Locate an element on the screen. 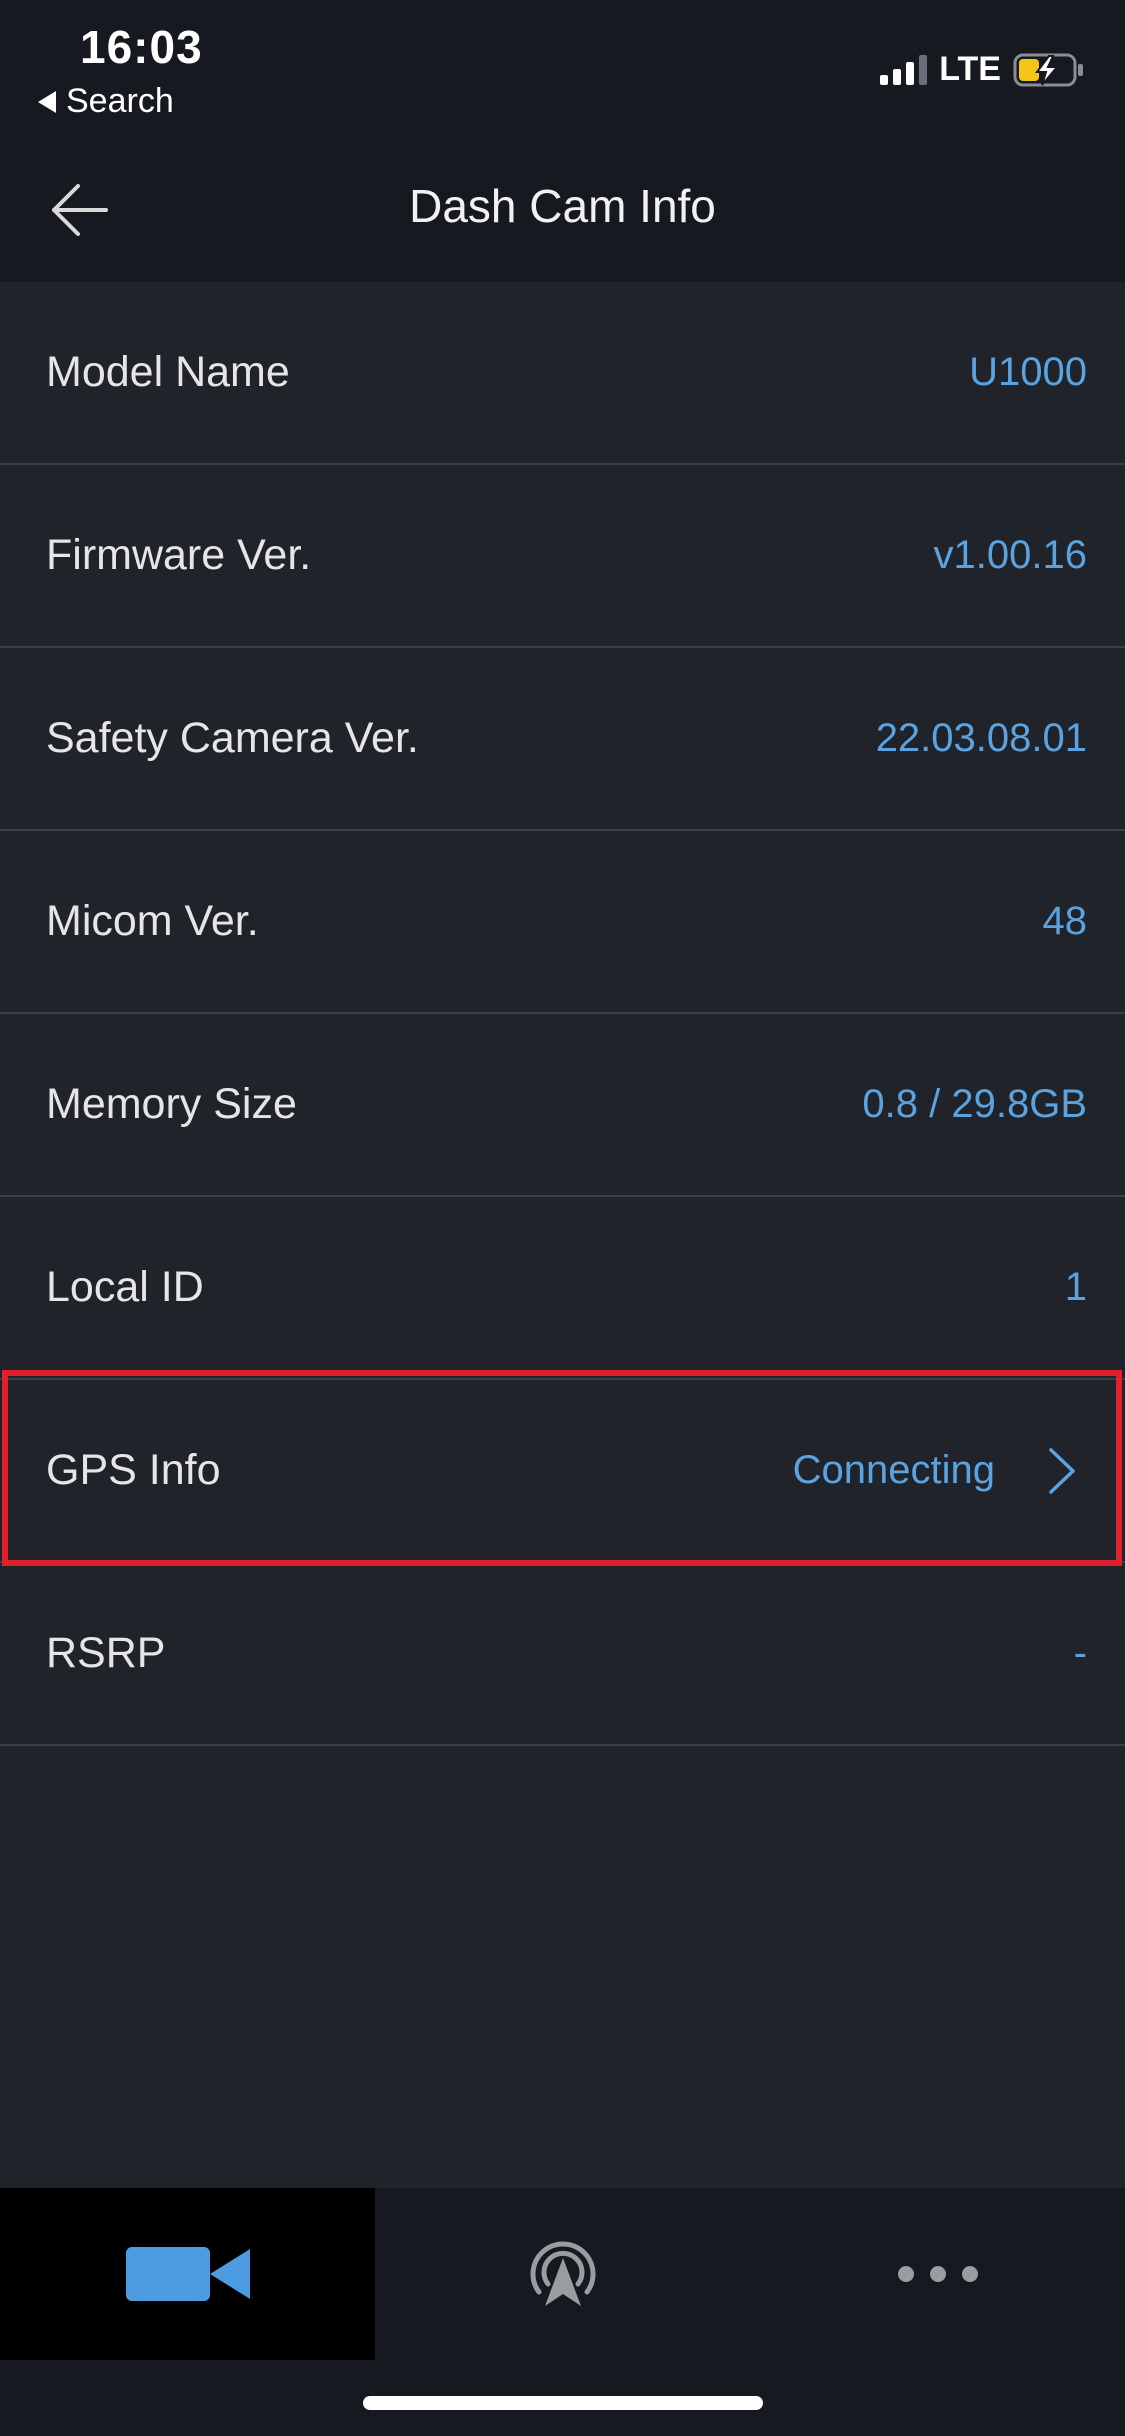  status-bar: 16:03 Search LTE is located at coordinates (562, 65).